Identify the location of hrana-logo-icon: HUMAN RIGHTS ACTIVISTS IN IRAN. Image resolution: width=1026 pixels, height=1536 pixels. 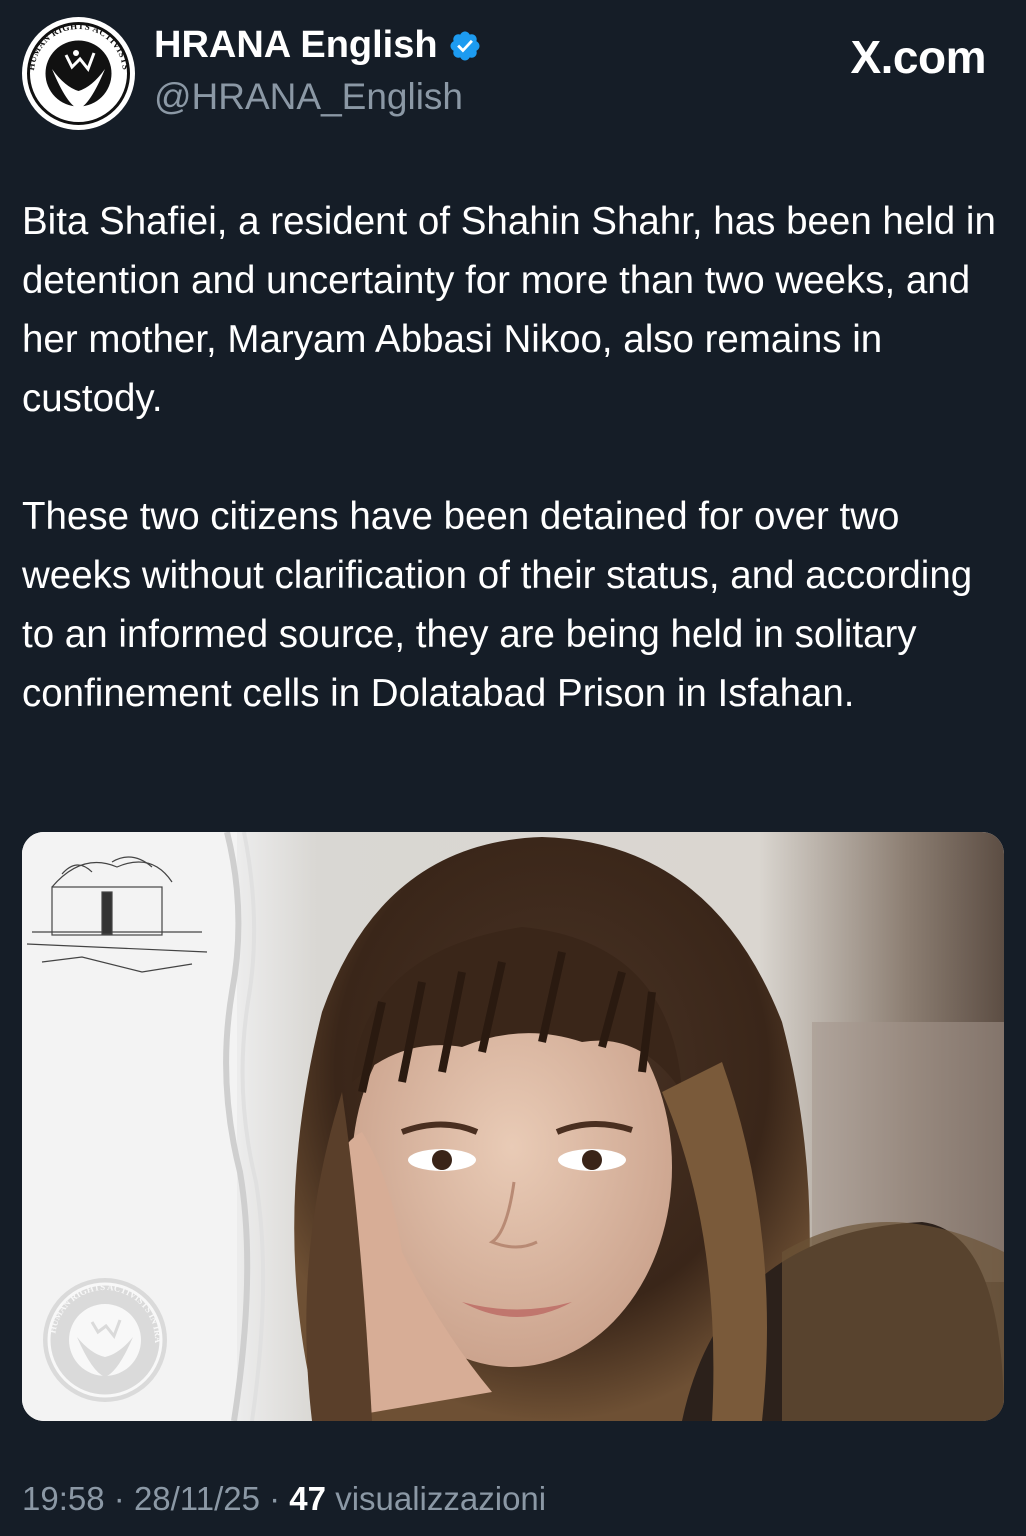
(77, 72).